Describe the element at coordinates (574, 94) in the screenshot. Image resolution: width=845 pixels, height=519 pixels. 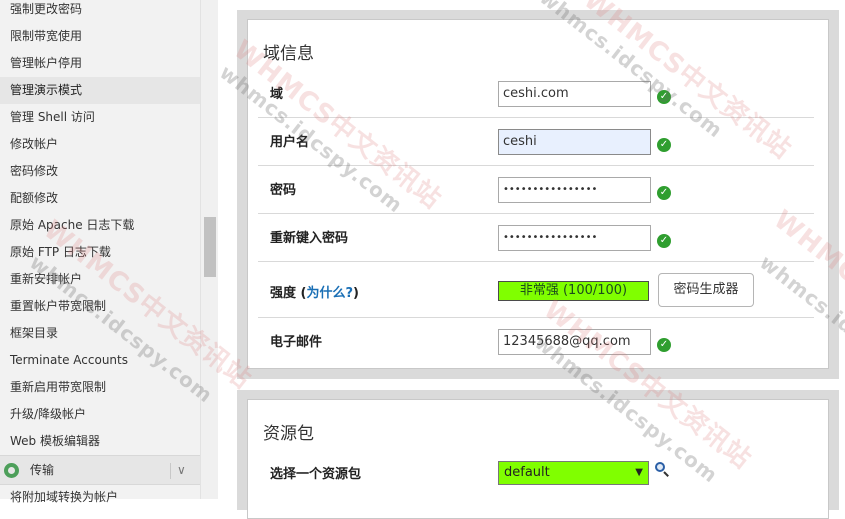
I see `domain-input: ceshi.com` at that location.